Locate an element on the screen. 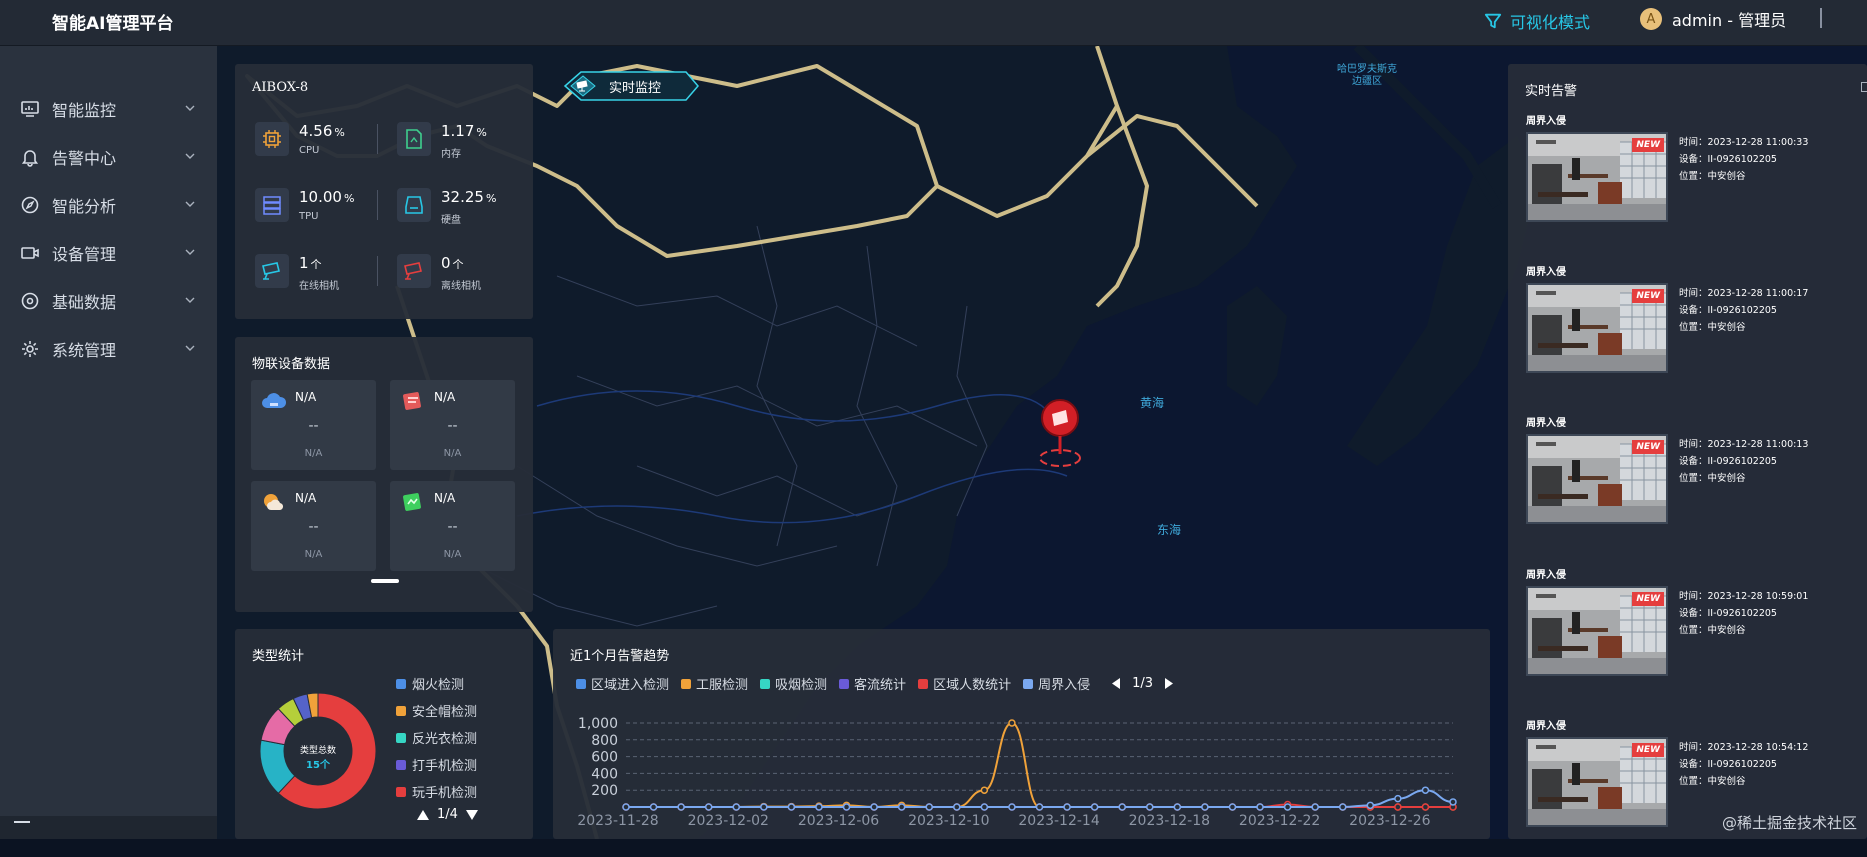 Image resolution: width=1867 pixels, height=857 pixels. offline-camera-stat: 0个离线相机 is located at coordinates (439, 273).